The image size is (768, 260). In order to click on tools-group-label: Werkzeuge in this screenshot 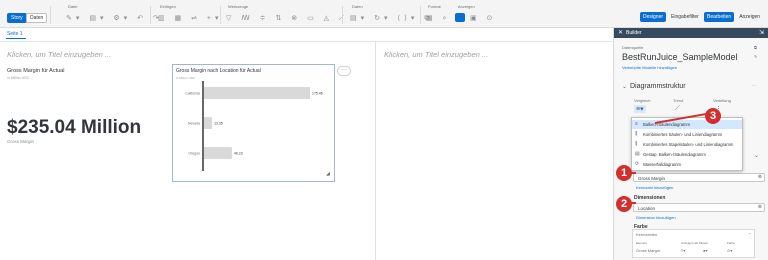, I will do `click(238, 6)`.